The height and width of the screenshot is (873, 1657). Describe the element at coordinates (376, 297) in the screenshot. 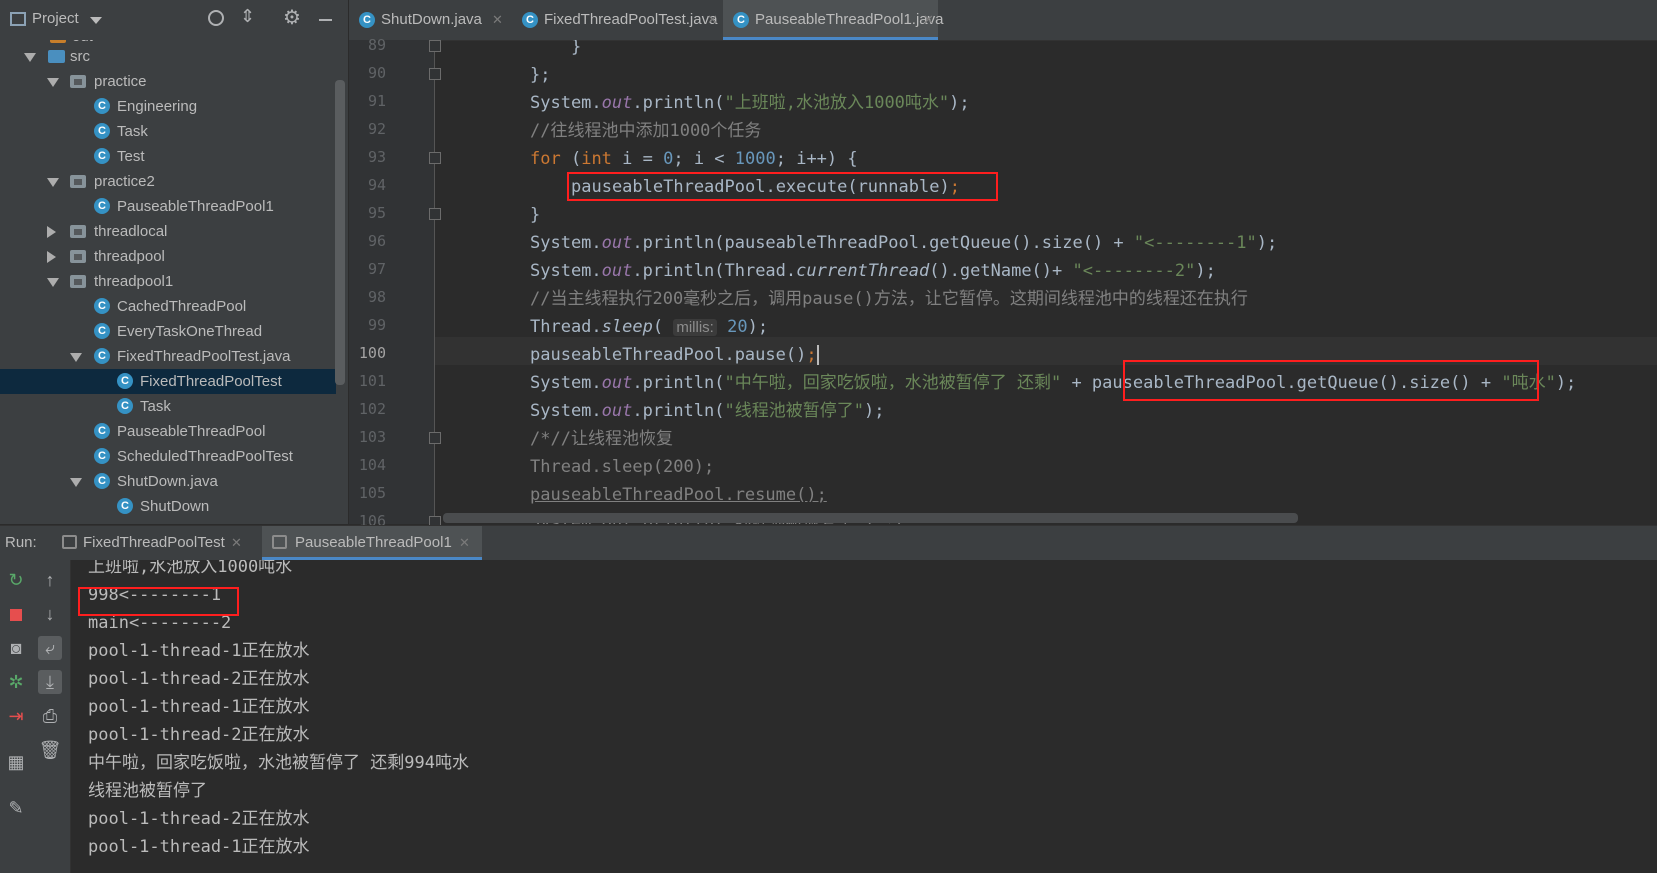

I see `line-number: 98` at that location.